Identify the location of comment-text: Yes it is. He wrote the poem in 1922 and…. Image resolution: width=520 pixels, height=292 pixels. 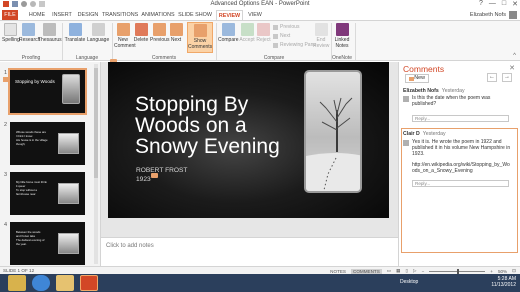
(461, 148).